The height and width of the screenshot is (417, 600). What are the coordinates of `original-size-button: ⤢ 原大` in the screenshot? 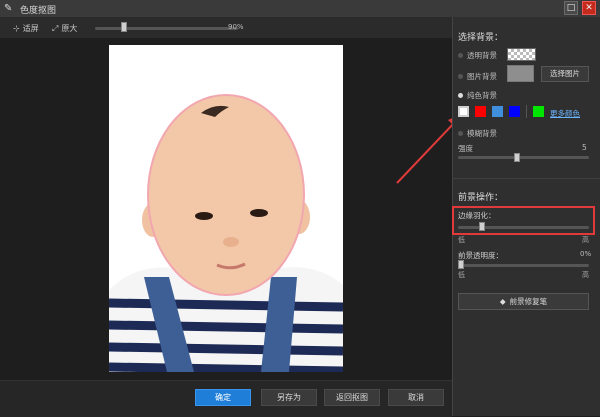 It's located at (64, 28).